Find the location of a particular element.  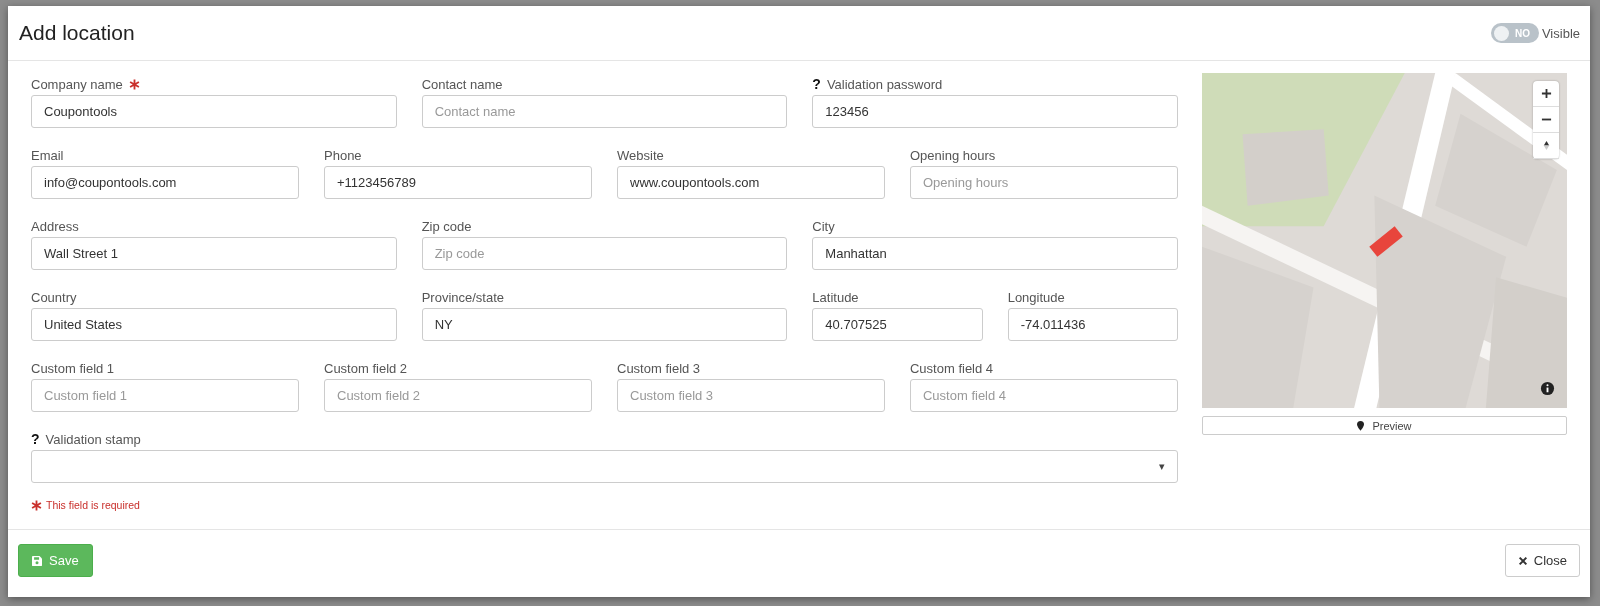

field-label: Contact name is located at coordinates (462, 84).